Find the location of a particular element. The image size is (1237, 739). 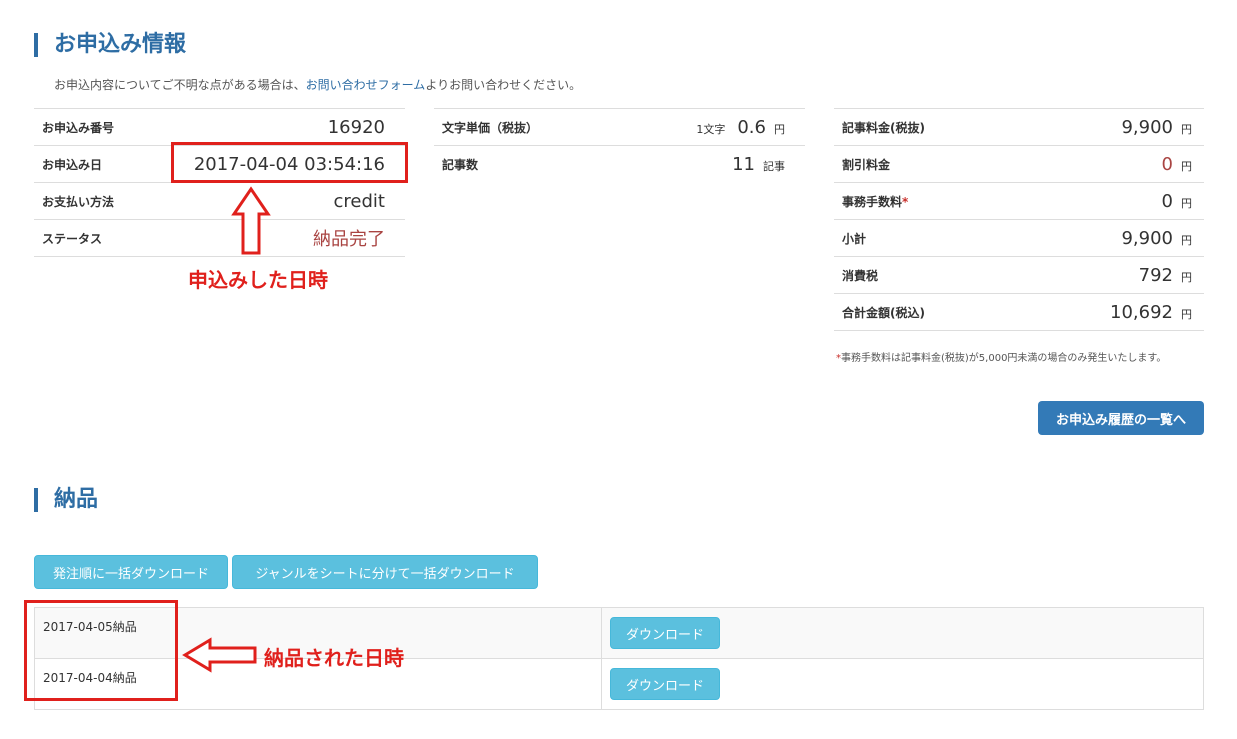

subtotal-value-cell: 9,900 円 is located at coordinates (1109, 238).